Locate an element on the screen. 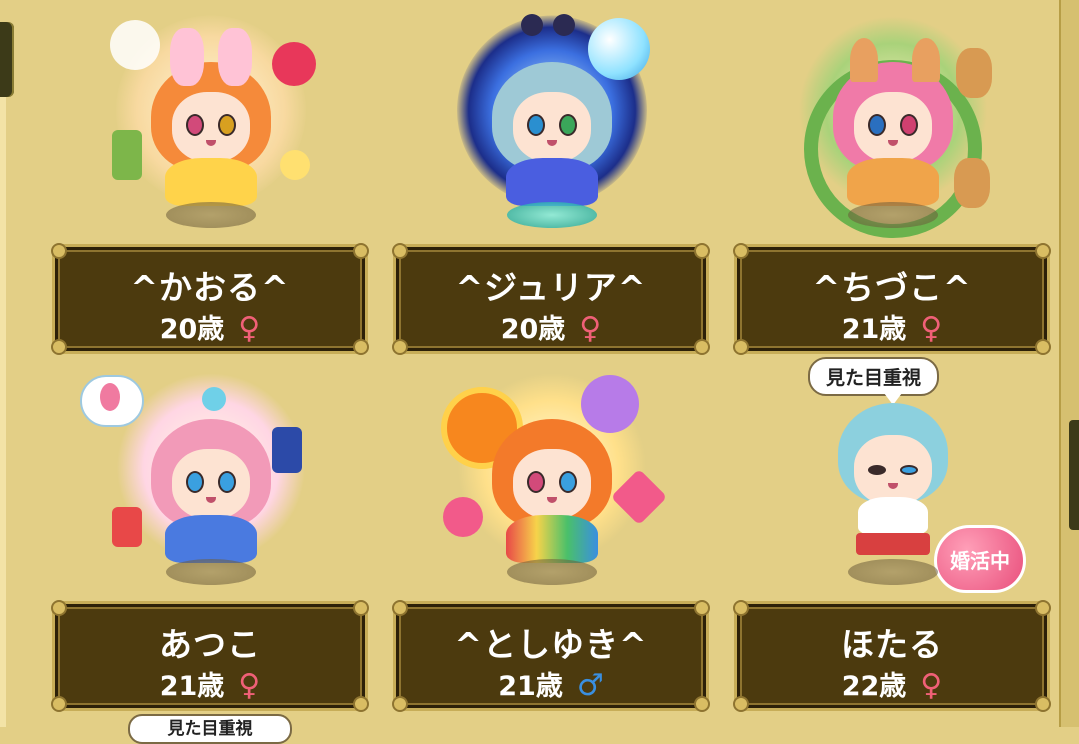 This screenshot has height=744, width=1079. player-avatar: 見た目重視 婚活中 is located at coordinates (893, 477).